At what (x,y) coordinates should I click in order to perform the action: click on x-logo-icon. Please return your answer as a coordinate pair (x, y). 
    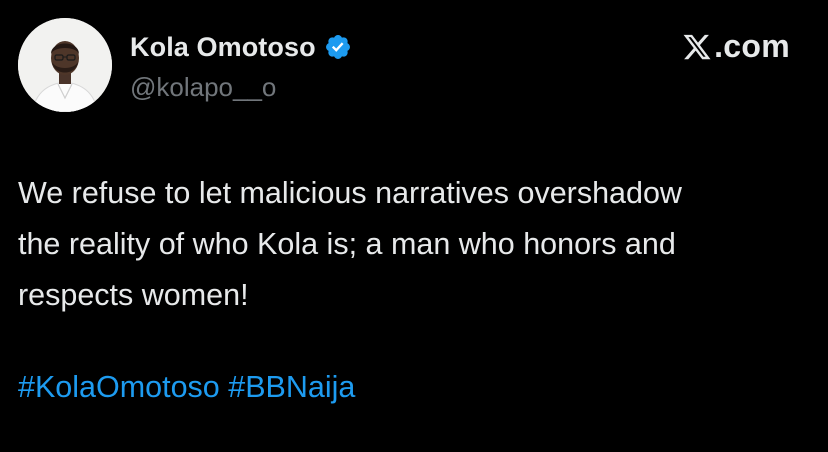
    Looking at the image, I should click on (697, 47).